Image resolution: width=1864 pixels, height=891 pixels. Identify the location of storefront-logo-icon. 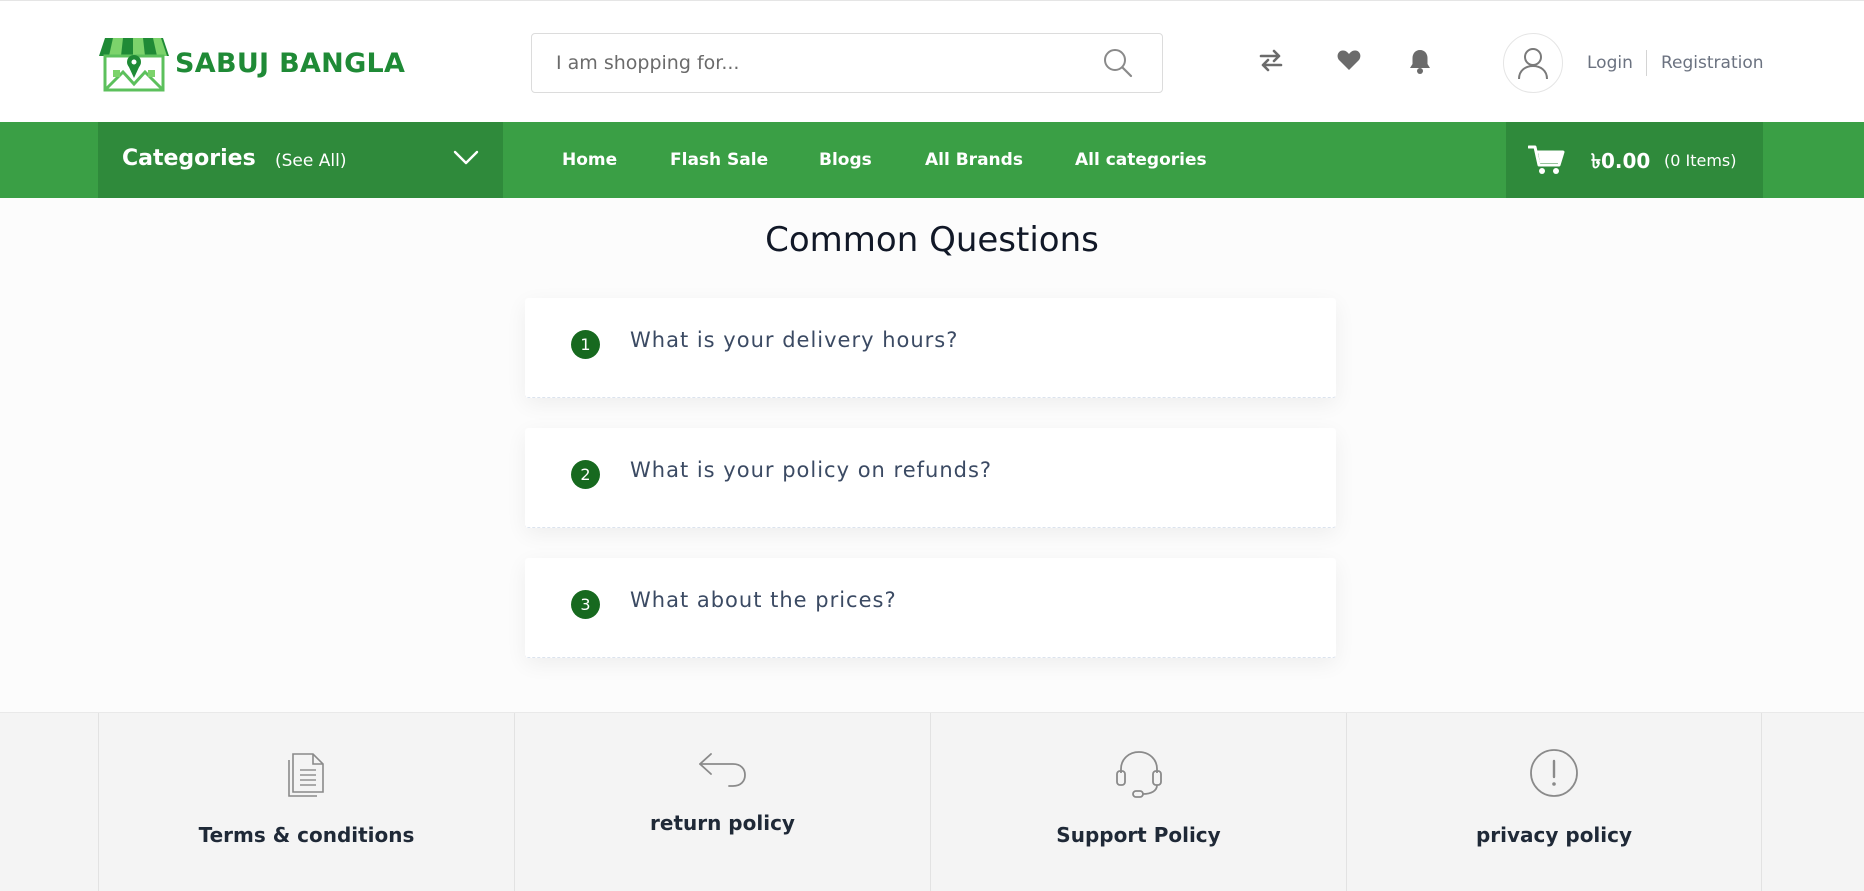
(134, 65).